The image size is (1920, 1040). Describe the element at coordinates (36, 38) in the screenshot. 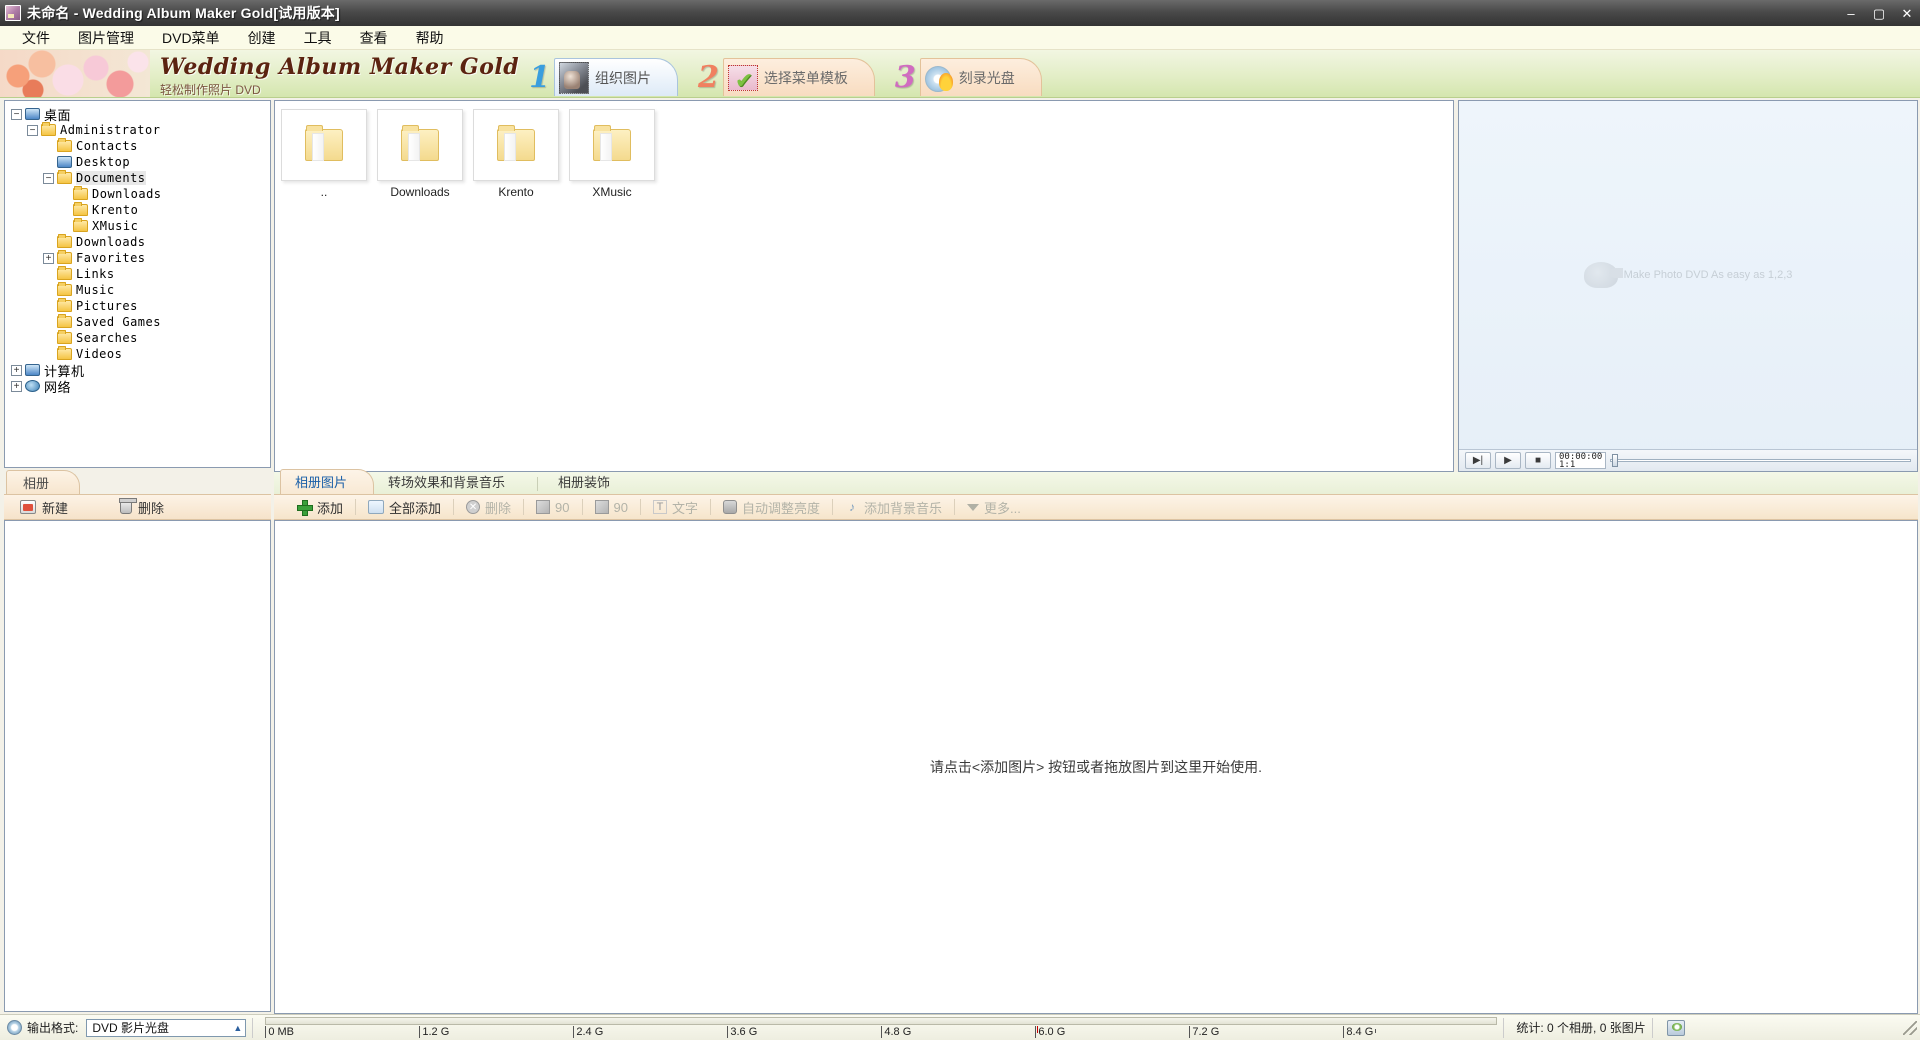

I see `menu-item-1: 文件` at that location.